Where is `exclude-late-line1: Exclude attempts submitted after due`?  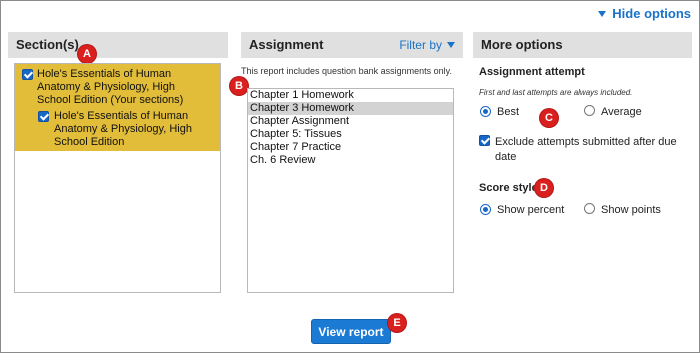
exclude-late-line1: Exclude attempts submitted after due is located at coordinates (586, 142).